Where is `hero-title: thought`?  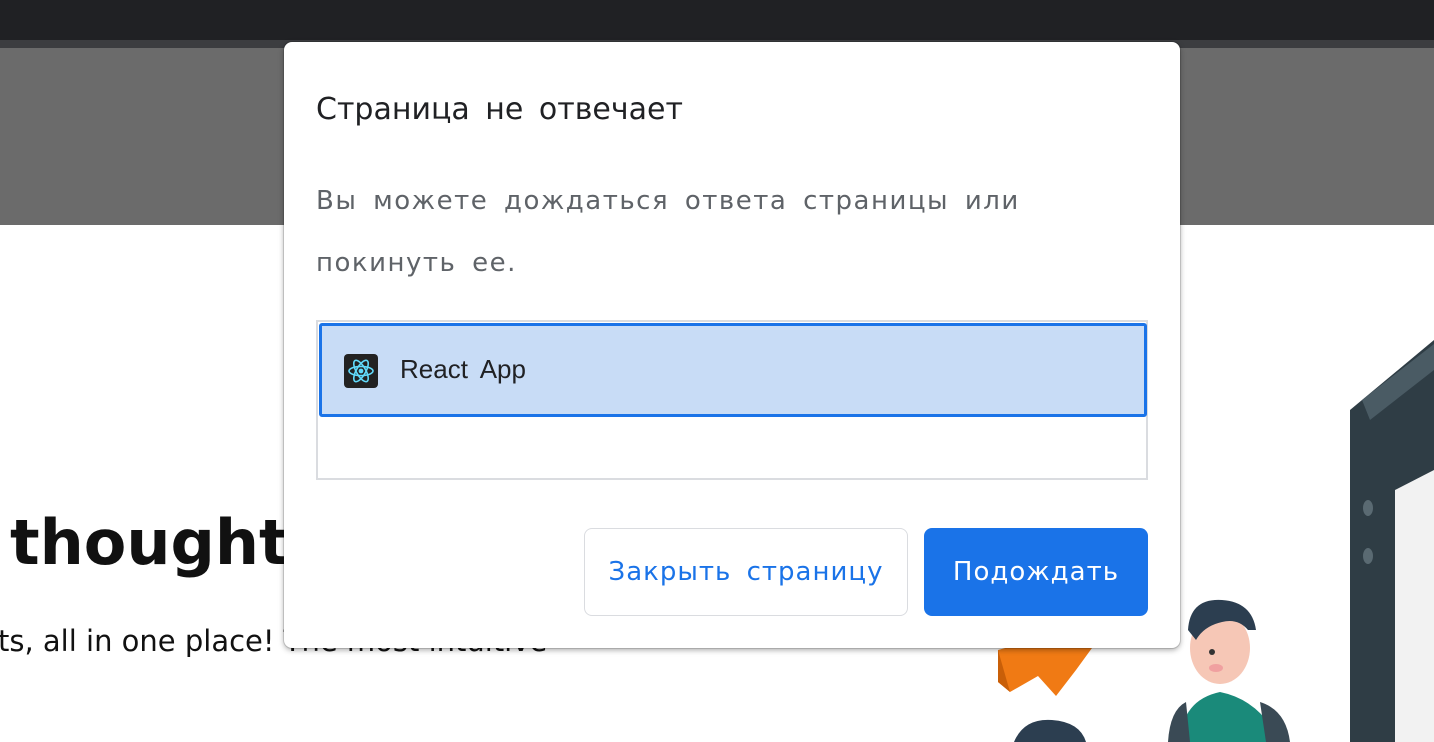 hero-title: thought is located at coordinates (149, 542).